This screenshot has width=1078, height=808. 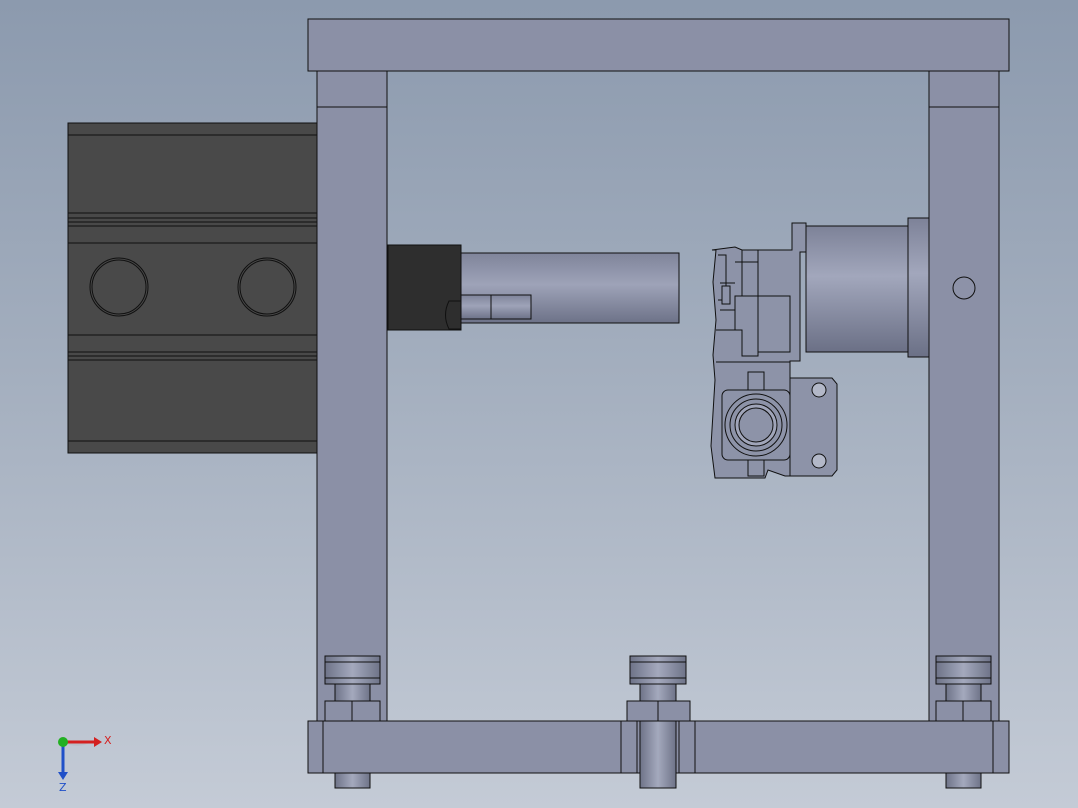 I want to click on left-post, so click(x=352, y=396).